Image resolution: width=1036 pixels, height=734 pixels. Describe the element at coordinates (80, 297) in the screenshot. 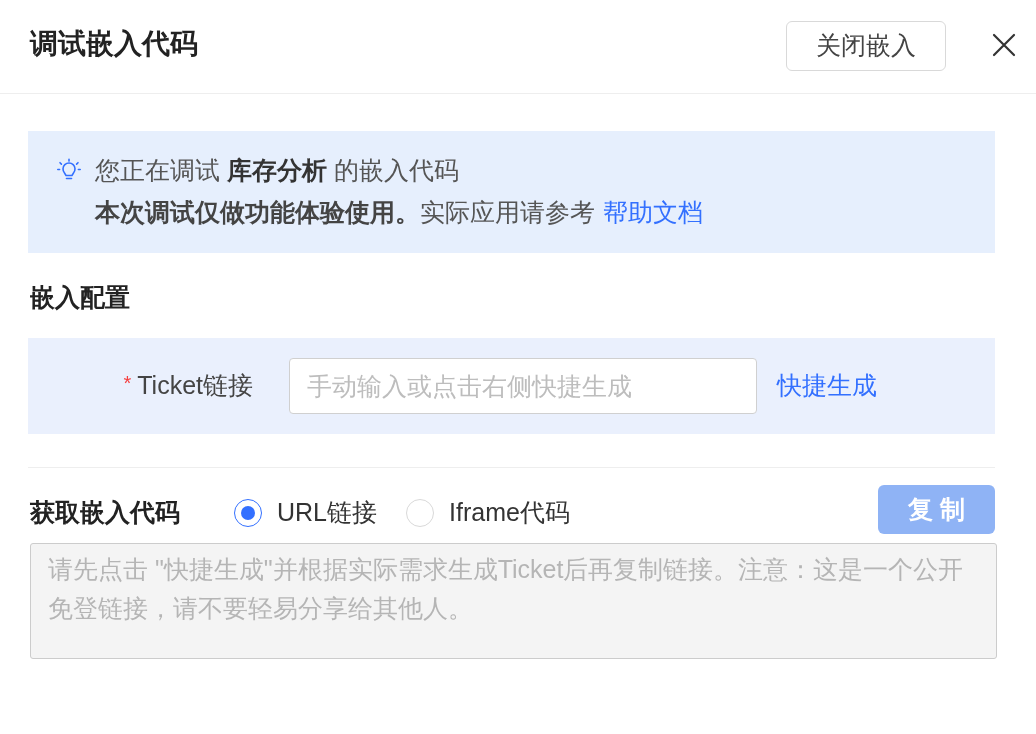

I see `section-title: 嵌入配置` at that location.